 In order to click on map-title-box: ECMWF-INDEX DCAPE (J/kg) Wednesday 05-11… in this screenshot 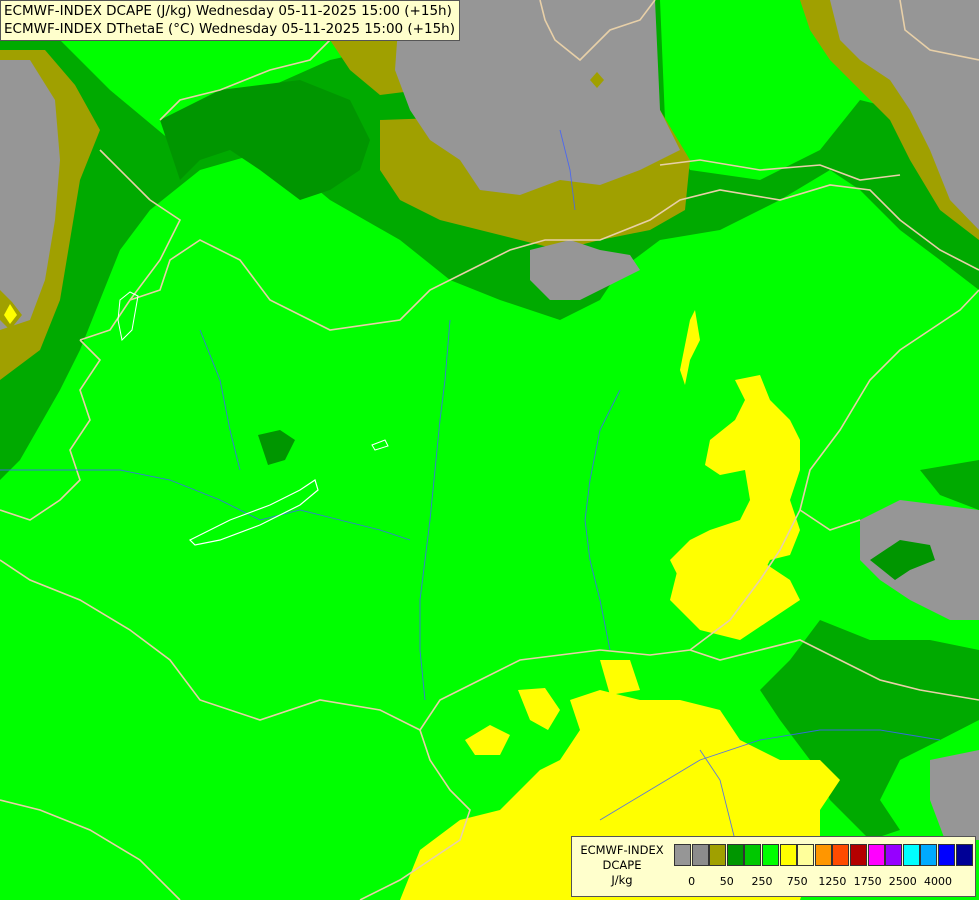, I will do `click(230, 20)`.